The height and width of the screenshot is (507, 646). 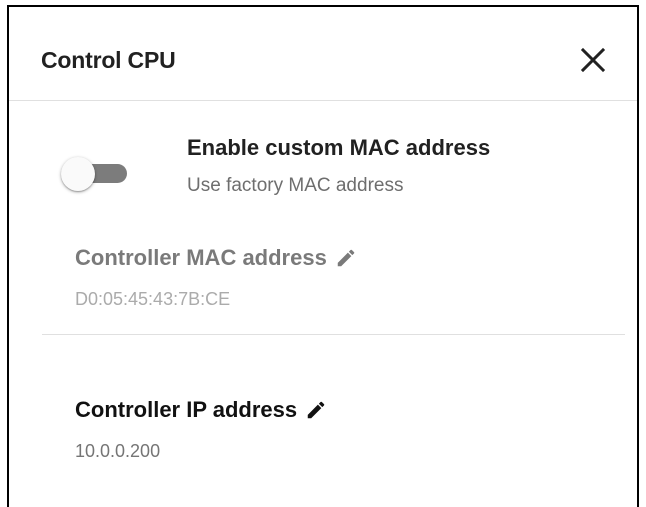 What do you see at coordinates (295, 185) in the screenshot?
I see `custom-mac-toggle-subtitle: Use factory MAC address` at bounding box center [295, 185].